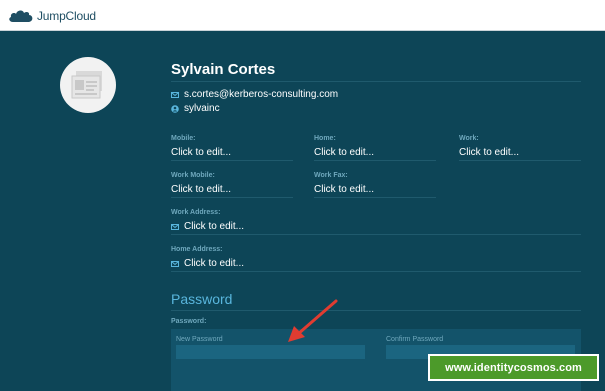 Image resolution: width=605 pixels, height=391 pixels. What do you see at coordinates (183, 138) in the screenshot?
I see `mobile-label: Mobile:` at bounding box center [183, 138].